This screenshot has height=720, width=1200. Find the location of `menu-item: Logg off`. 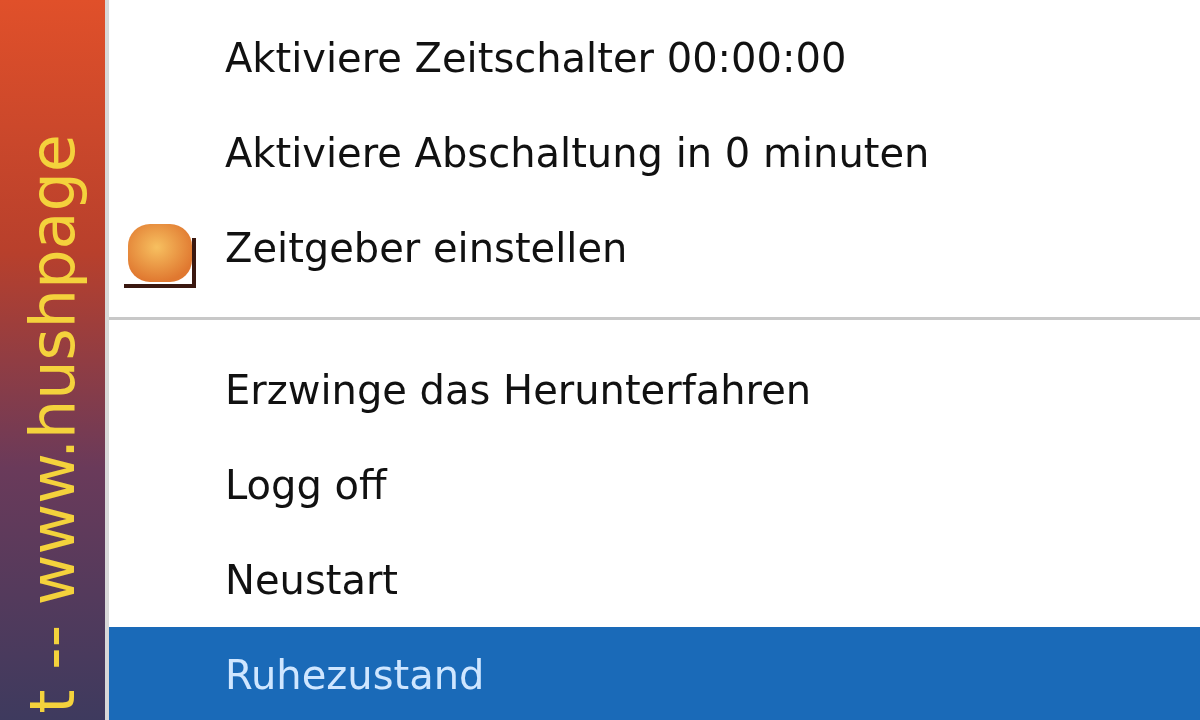

menu-item: Logg off is located at coordinates (654, 484).